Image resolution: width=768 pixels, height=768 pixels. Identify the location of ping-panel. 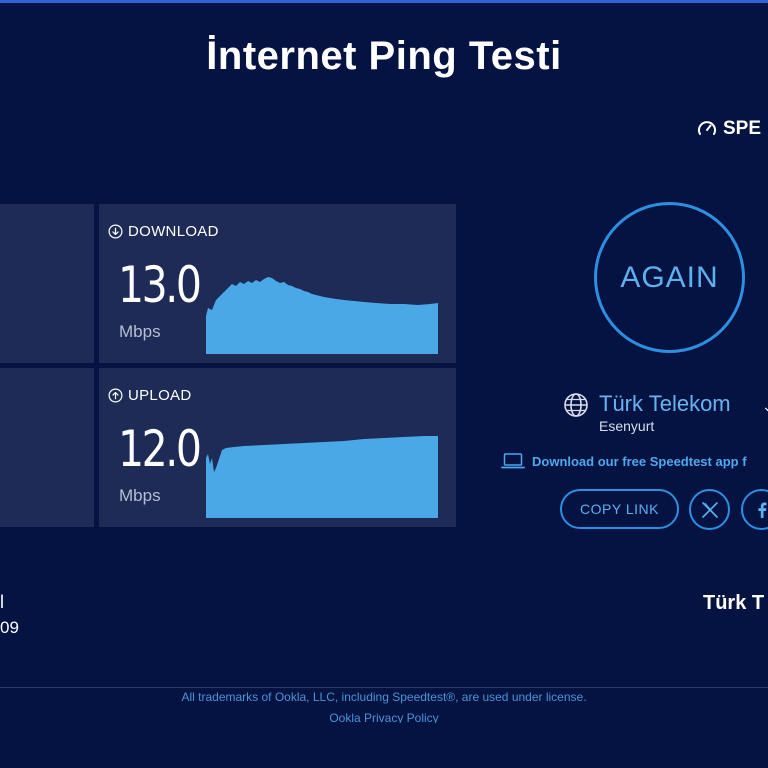
(47, 283).